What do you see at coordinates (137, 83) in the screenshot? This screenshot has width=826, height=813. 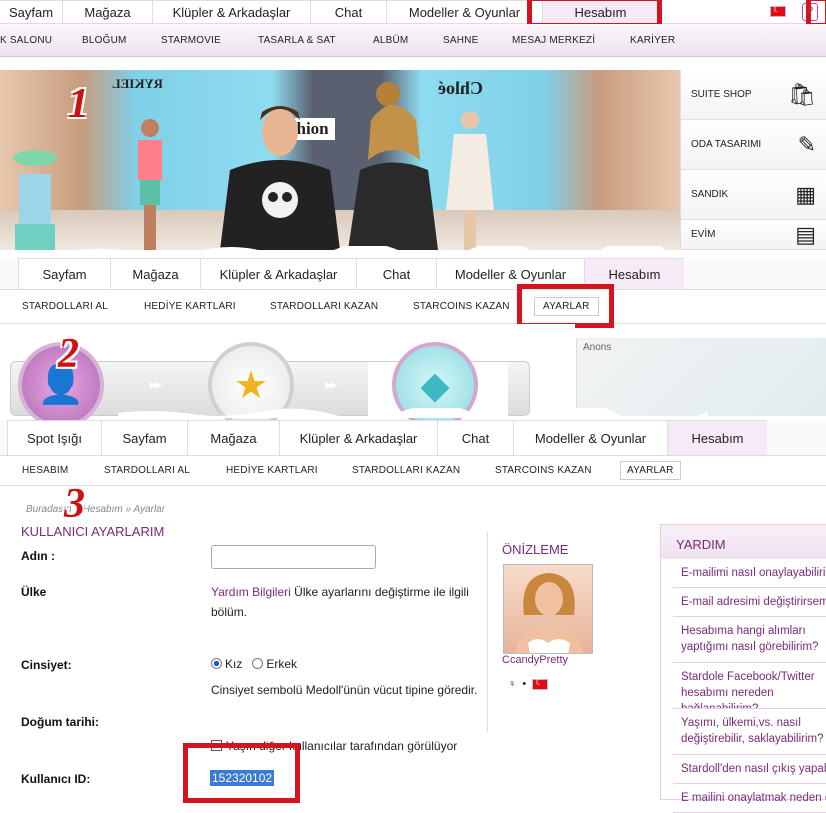 I see `banner-sign-left: RYKIEL` at bounding box center [137, 83].